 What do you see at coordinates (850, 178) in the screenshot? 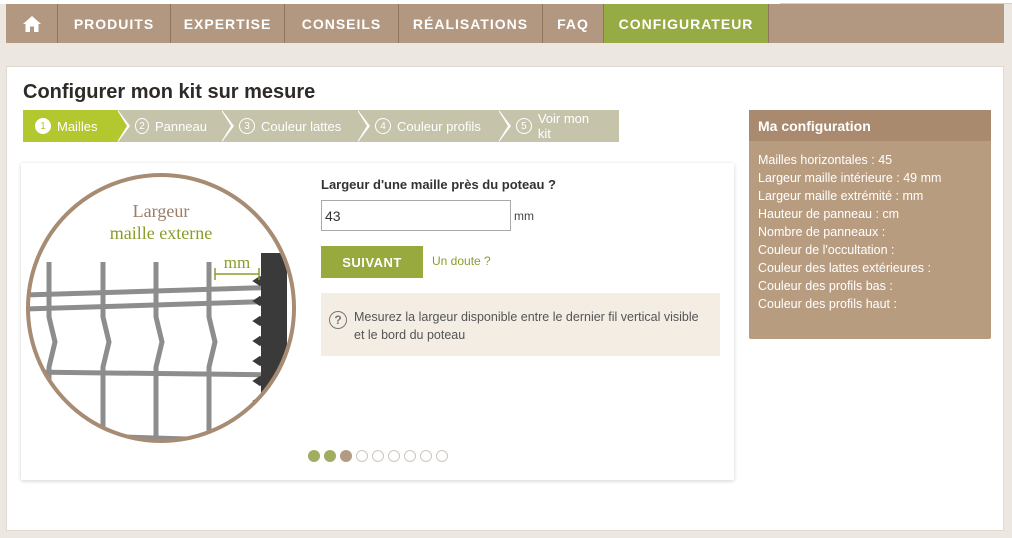
I see `config-line: Largeur maille intérieure : 49 mm` at bounding box center [850, 178].